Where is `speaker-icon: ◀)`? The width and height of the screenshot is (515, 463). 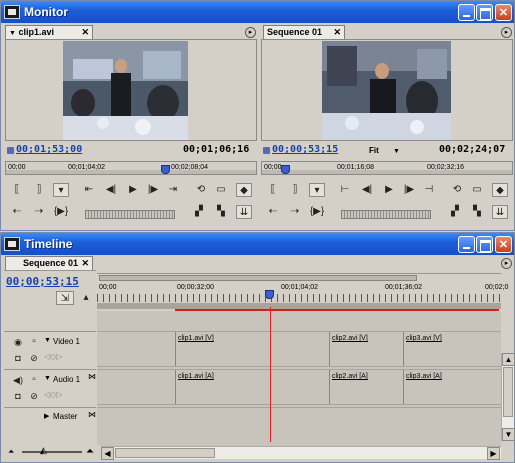 speaker-icon: ◀) is located at coordinates (18, 380).